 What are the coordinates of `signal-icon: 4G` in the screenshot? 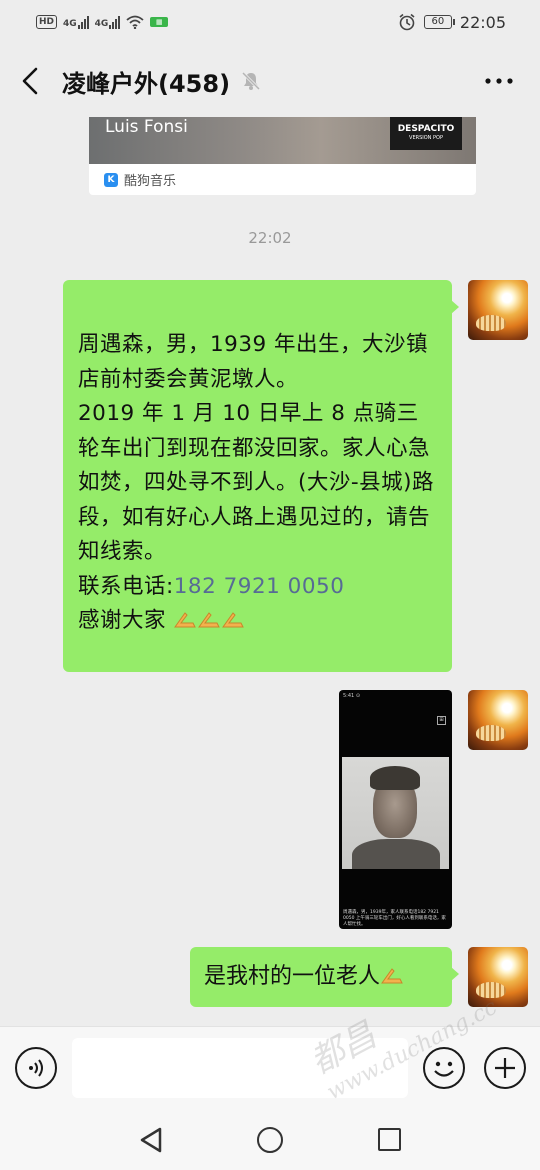 It's located at (76, 22).